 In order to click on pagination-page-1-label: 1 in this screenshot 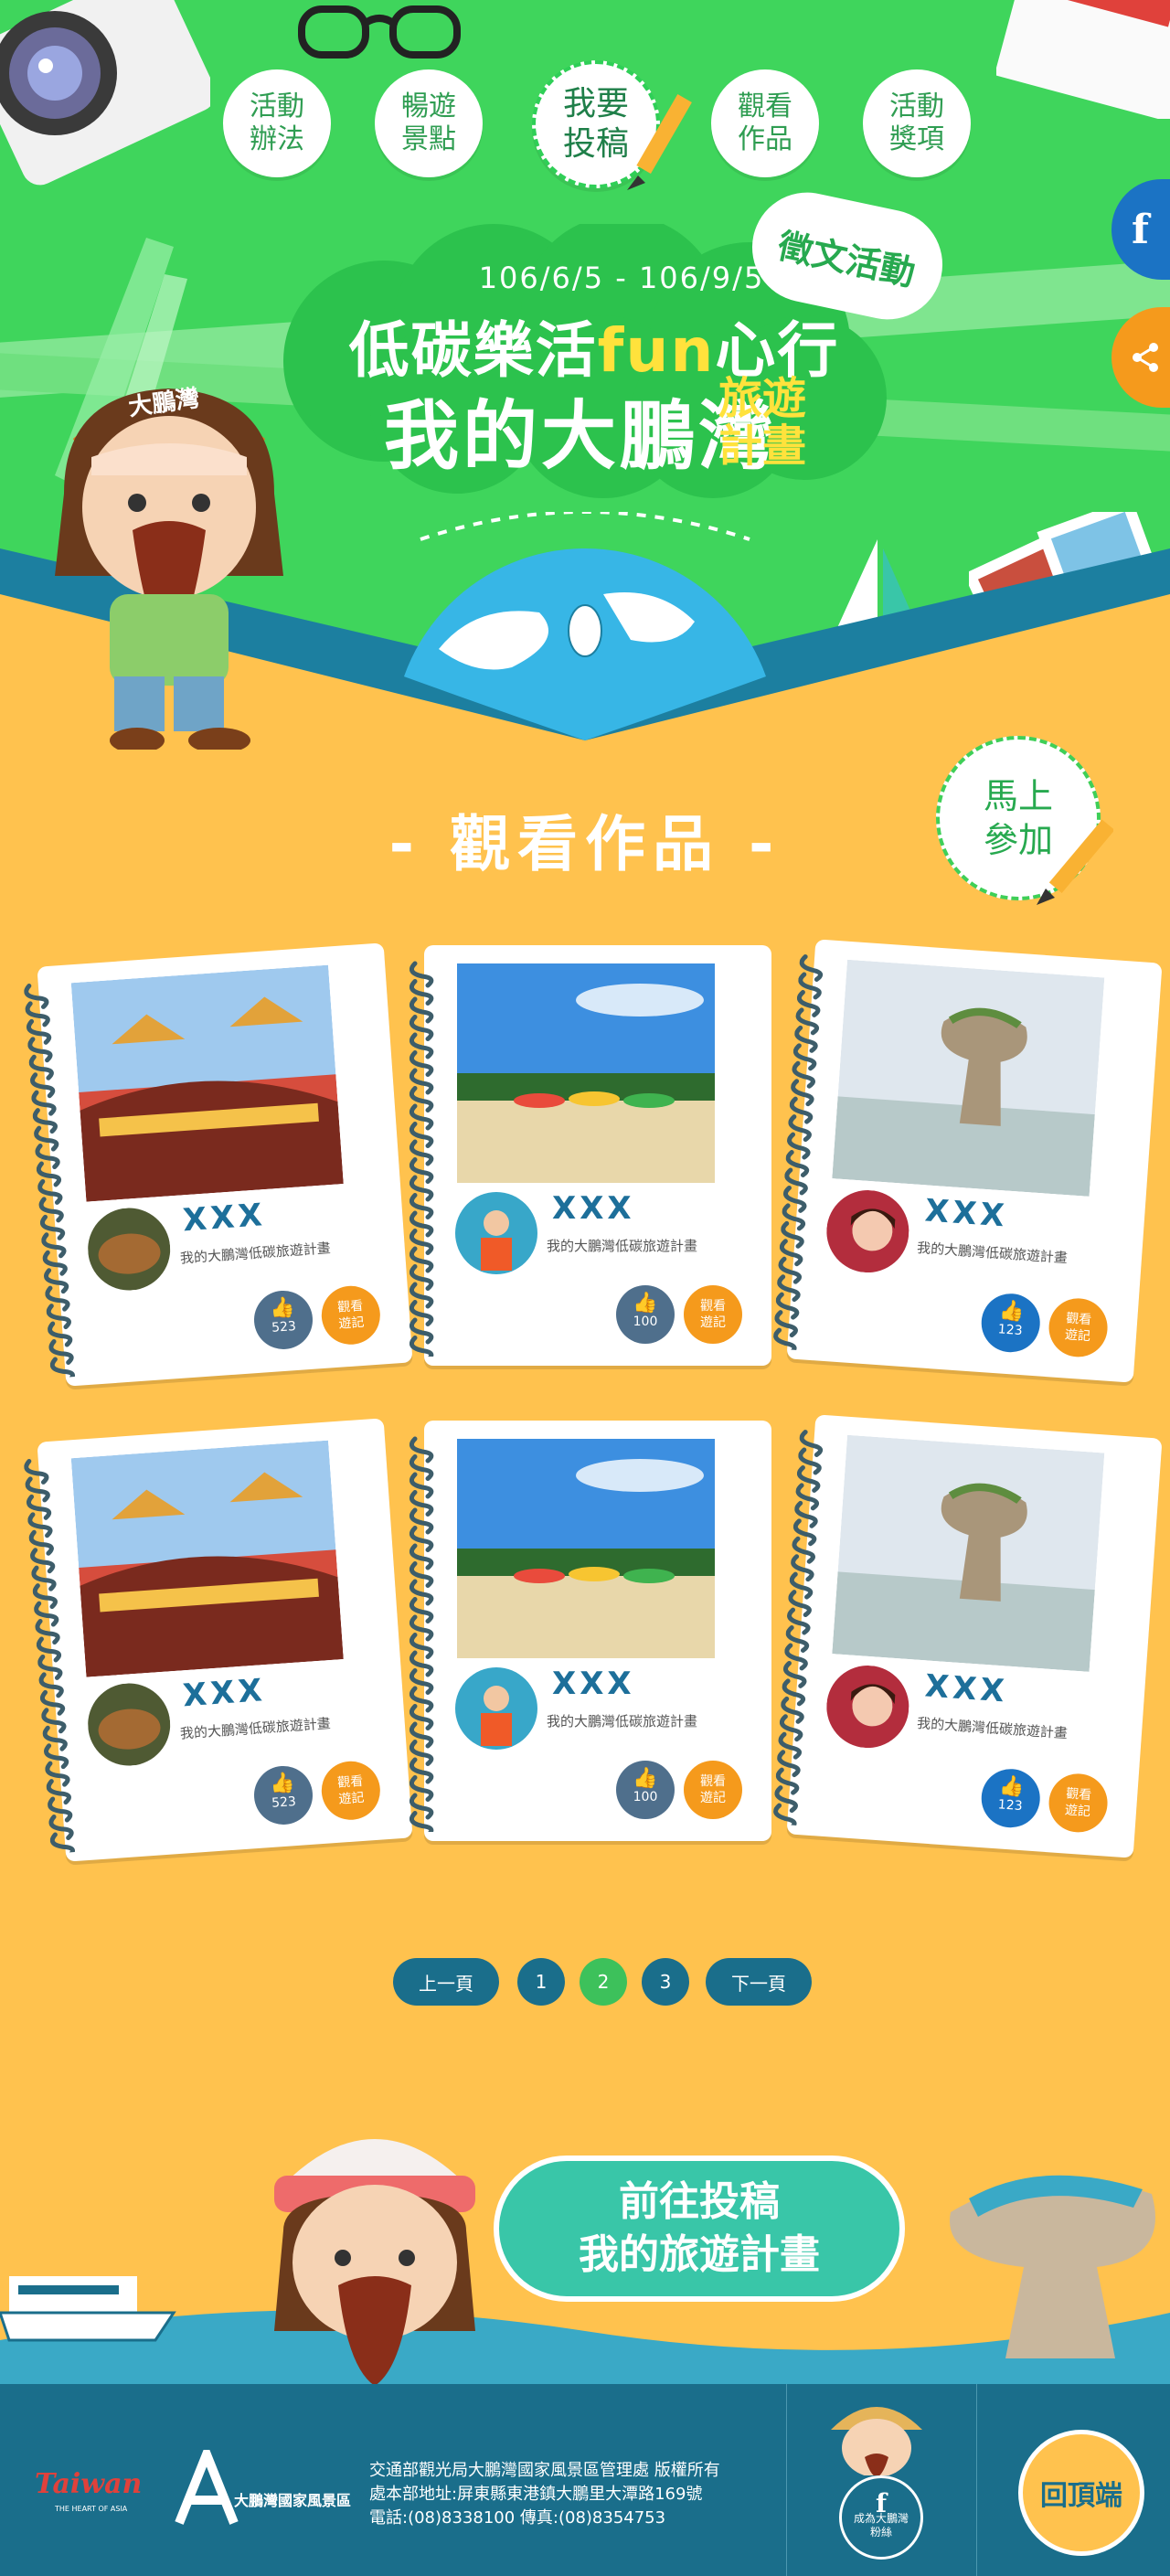, I will do `click(541, 1982)`.